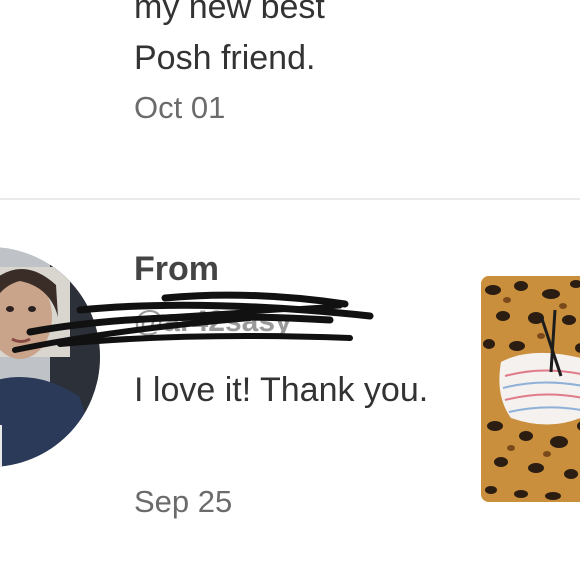  I want to click on avatar, so click(50, 357).